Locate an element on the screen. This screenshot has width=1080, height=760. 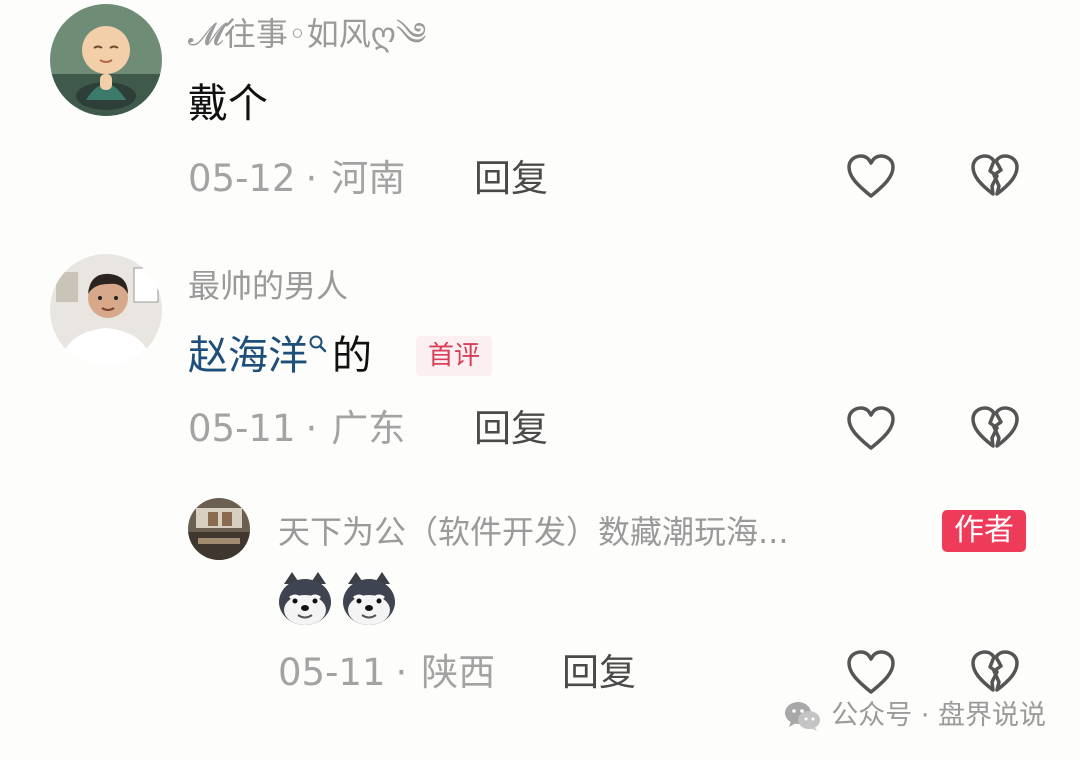
comment-text: 戴个 is located at coordinates (228, 104).